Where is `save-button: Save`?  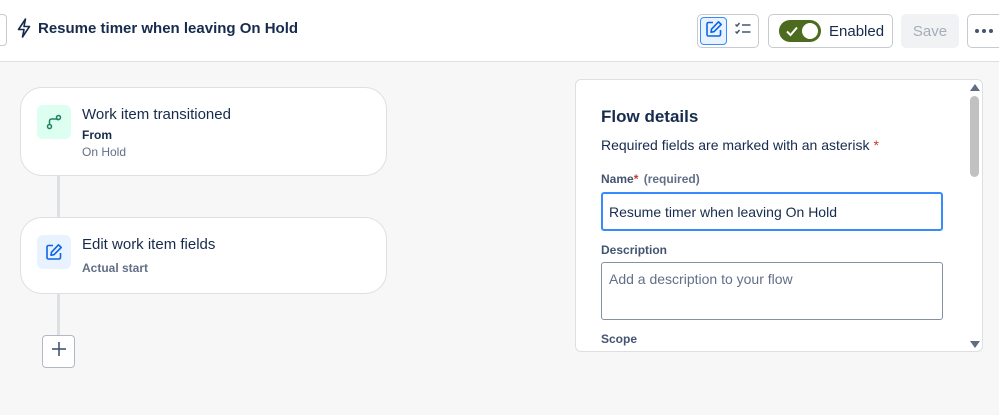 save-button: Save is located at coordinates (930, 31).